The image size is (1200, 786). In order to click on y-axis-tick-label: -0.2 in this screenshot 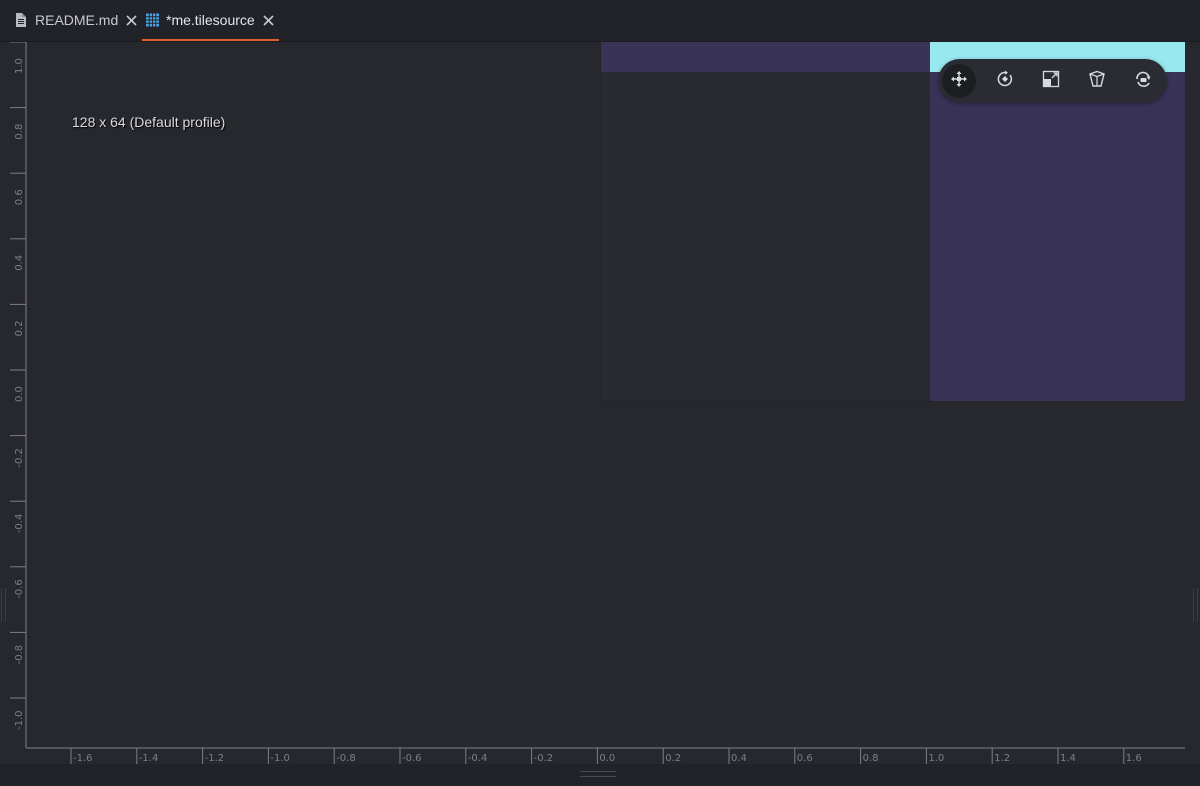, I will do `click(19, 458)`.